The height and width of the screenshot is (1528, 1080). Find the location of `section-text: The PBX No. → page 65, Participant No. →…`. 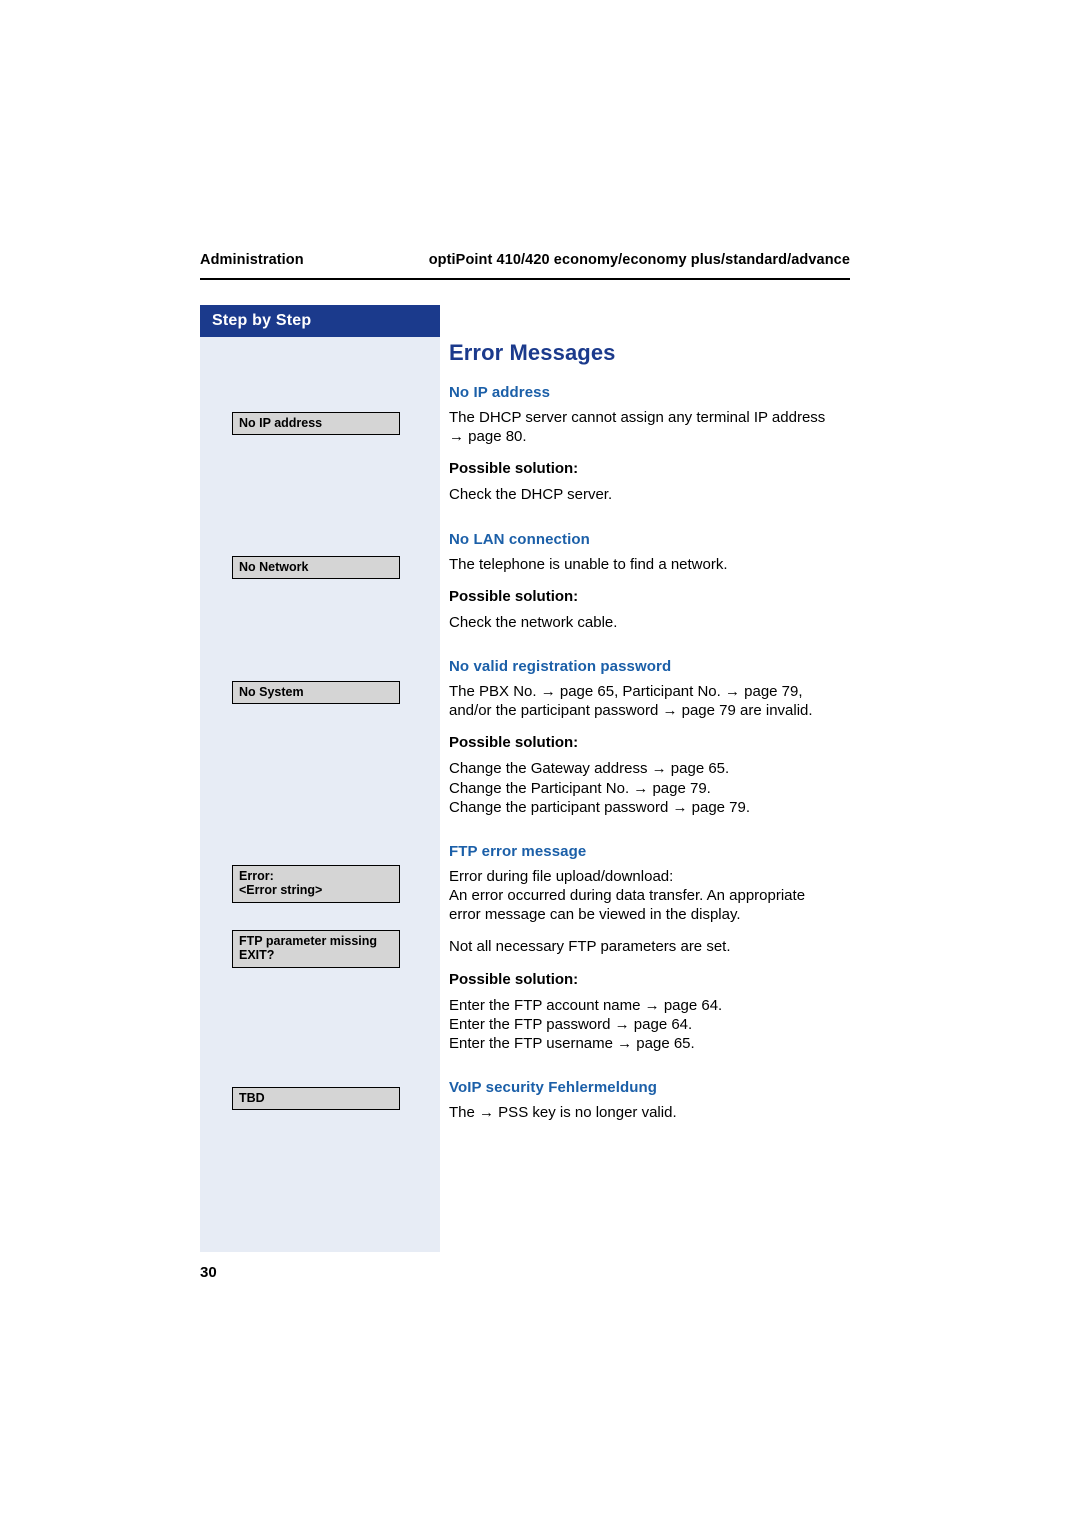

section-text: The PBX No. → page 65, Participant No. →… is located at coordinates (626, 691).